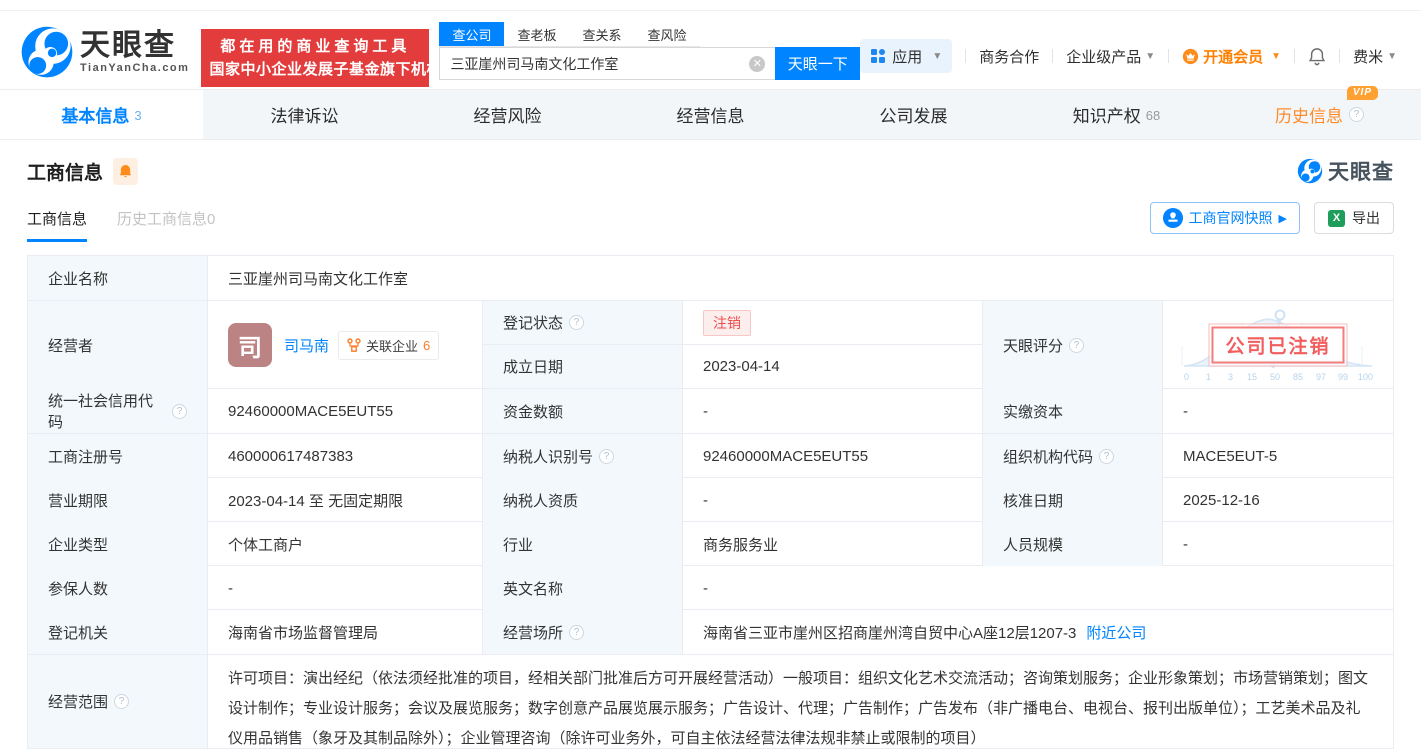 This screenshot has height=754, width=1421. I want to click on search-area: 查公司 查老板 查关系 查风险 ✕ 天眼一下, so click(650, 51).